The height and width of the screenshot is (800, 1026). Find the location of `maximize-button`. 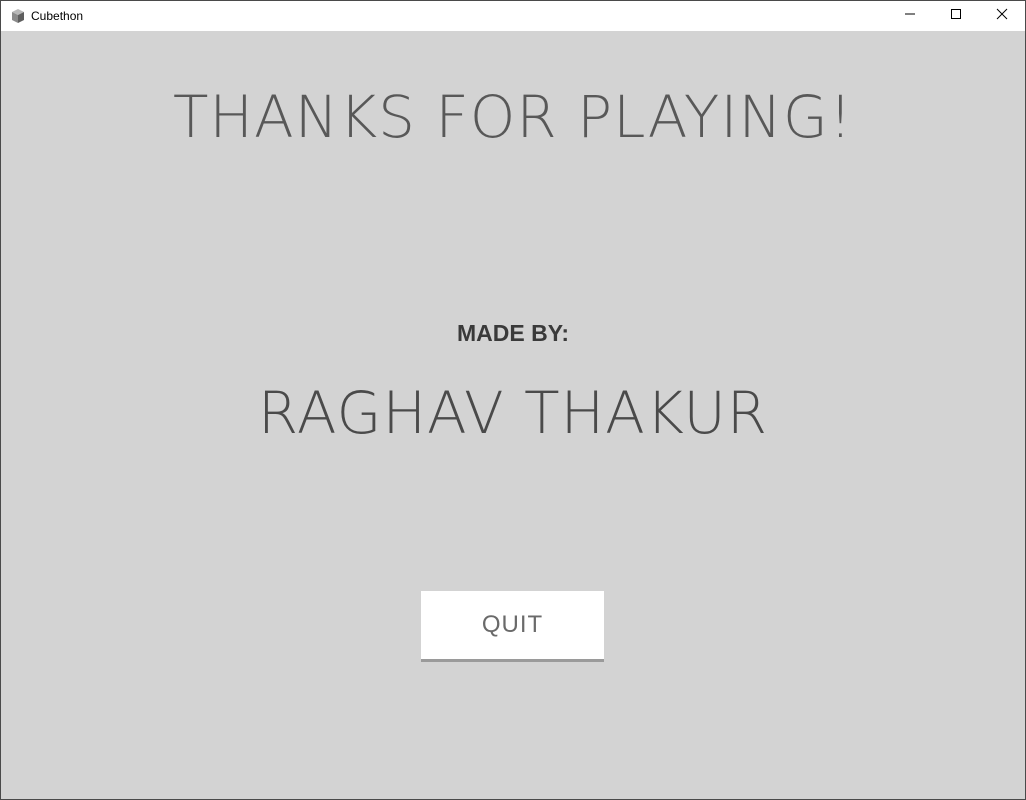

maximize-button is located at coordinates (956, 16).